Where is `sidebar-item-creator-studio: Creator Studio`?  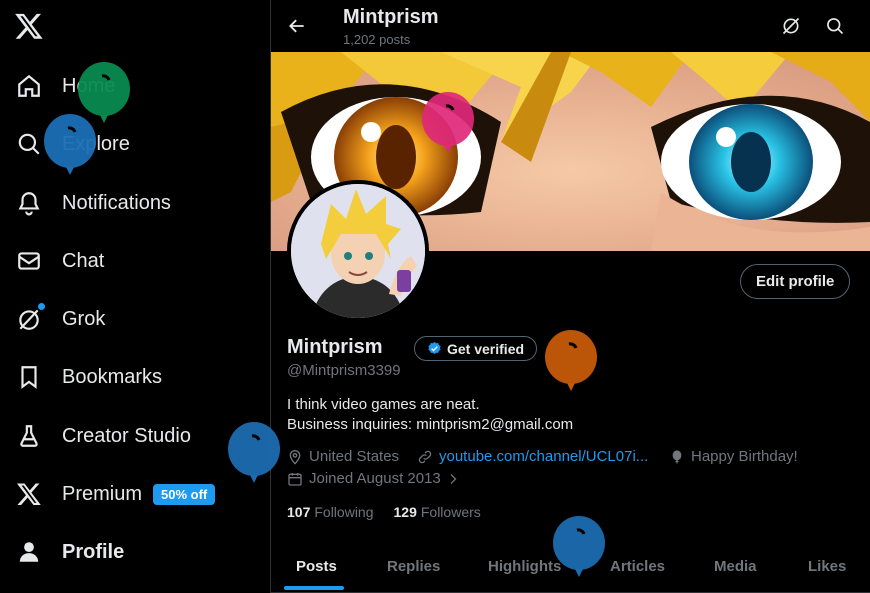 sidebar-item-creator-studio: Creator Studio is located at coordinates (103, 436).